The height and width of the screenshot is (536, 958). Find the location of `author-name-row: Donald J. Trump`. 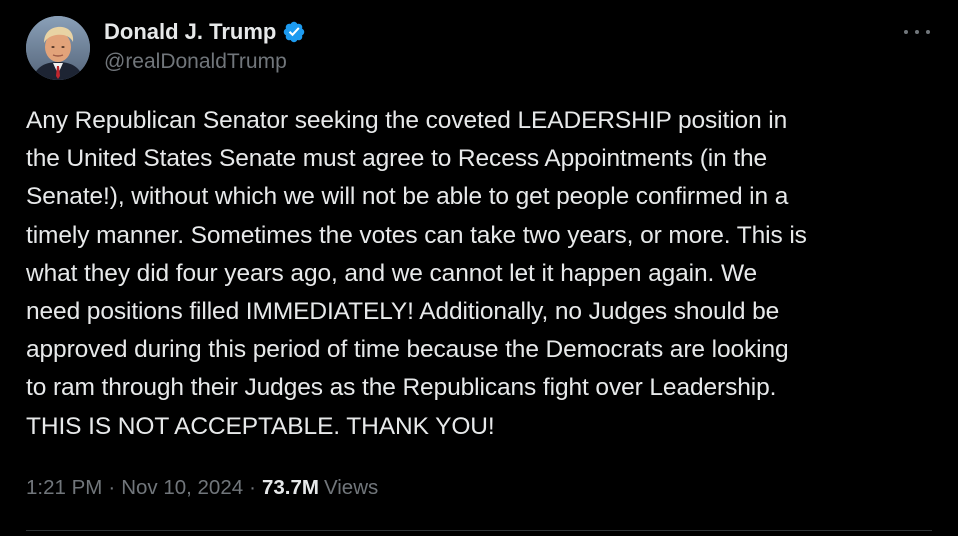

author-name-row: Donald J. Trump is located at coordinates (205, 32).